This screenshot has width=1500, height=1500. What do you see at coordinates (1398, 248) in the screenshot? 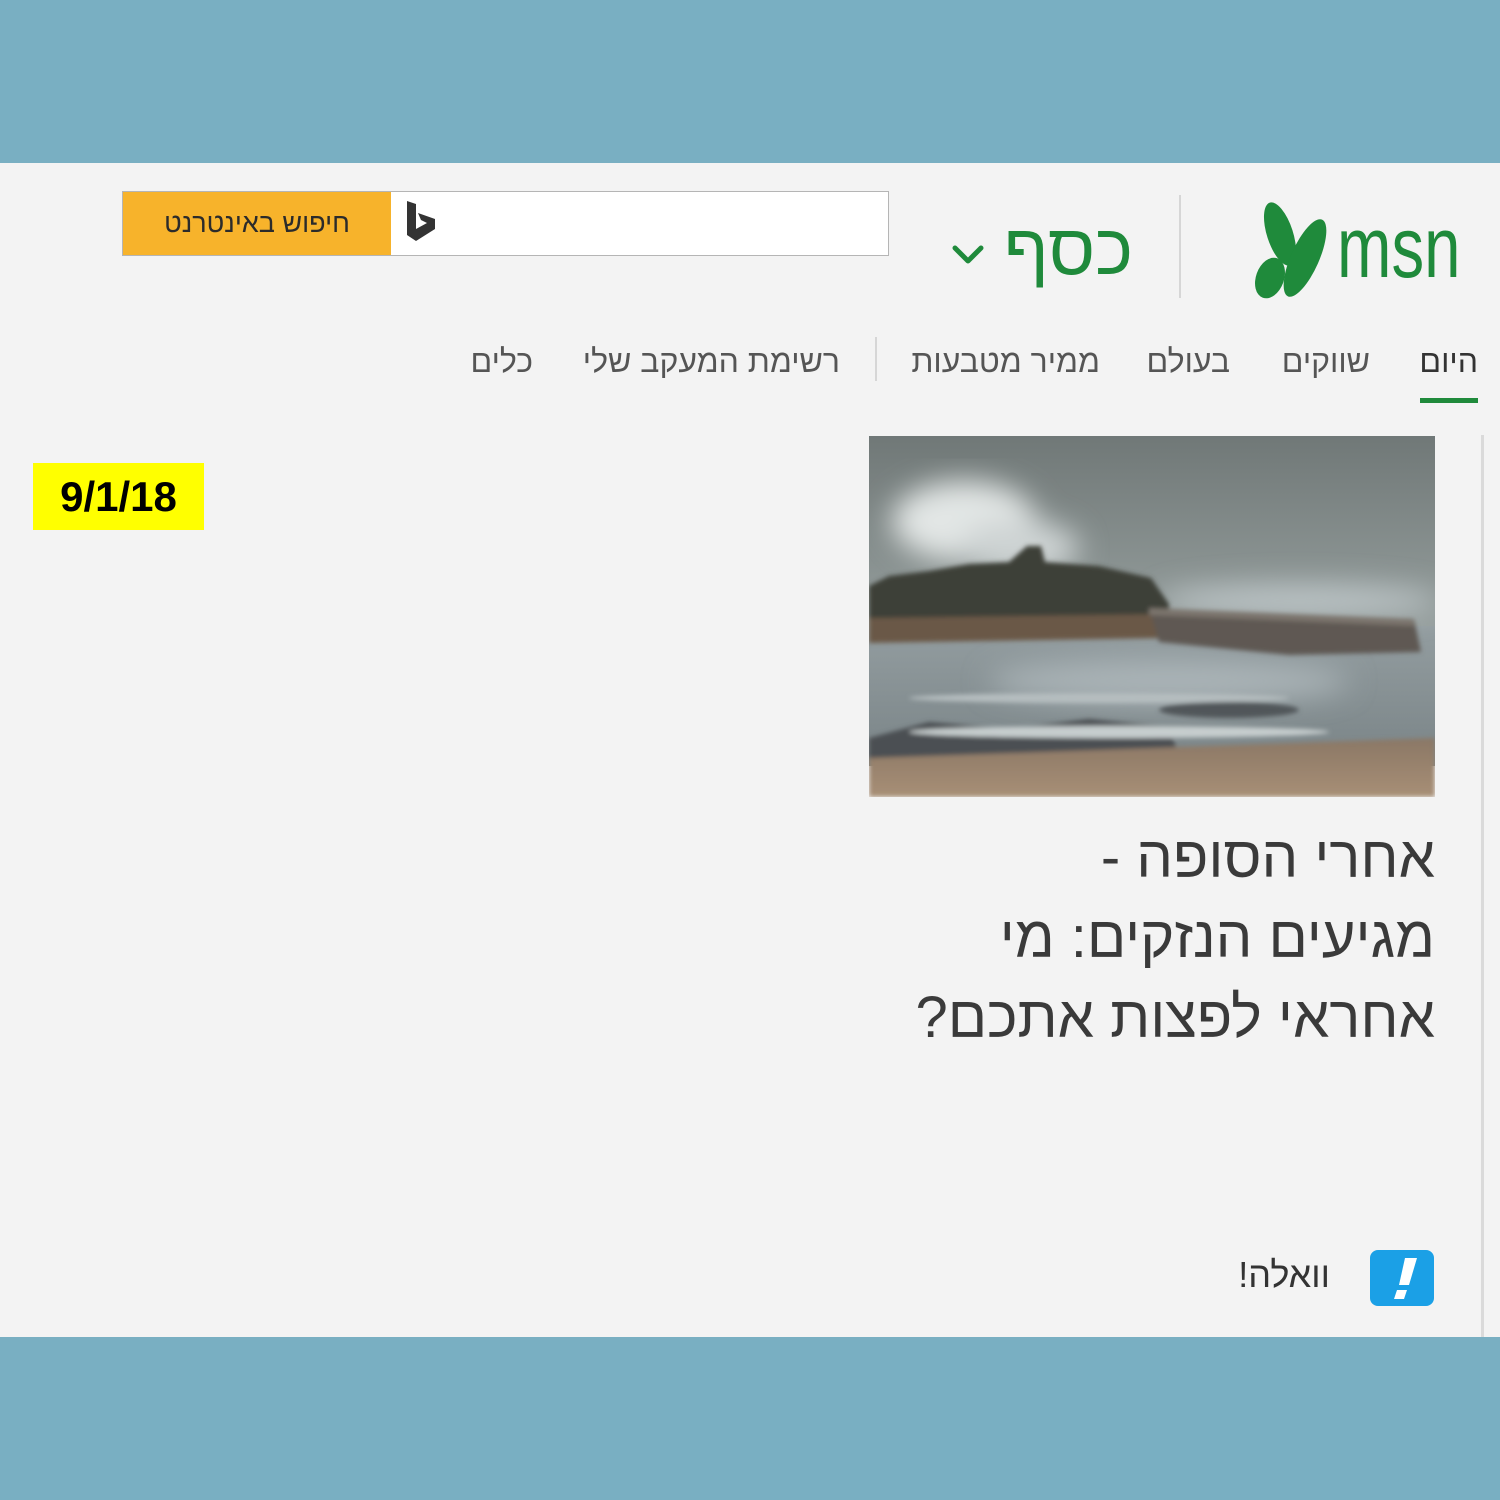
I see `msn-logo-text: msn` at bounding box center [1398, 248].